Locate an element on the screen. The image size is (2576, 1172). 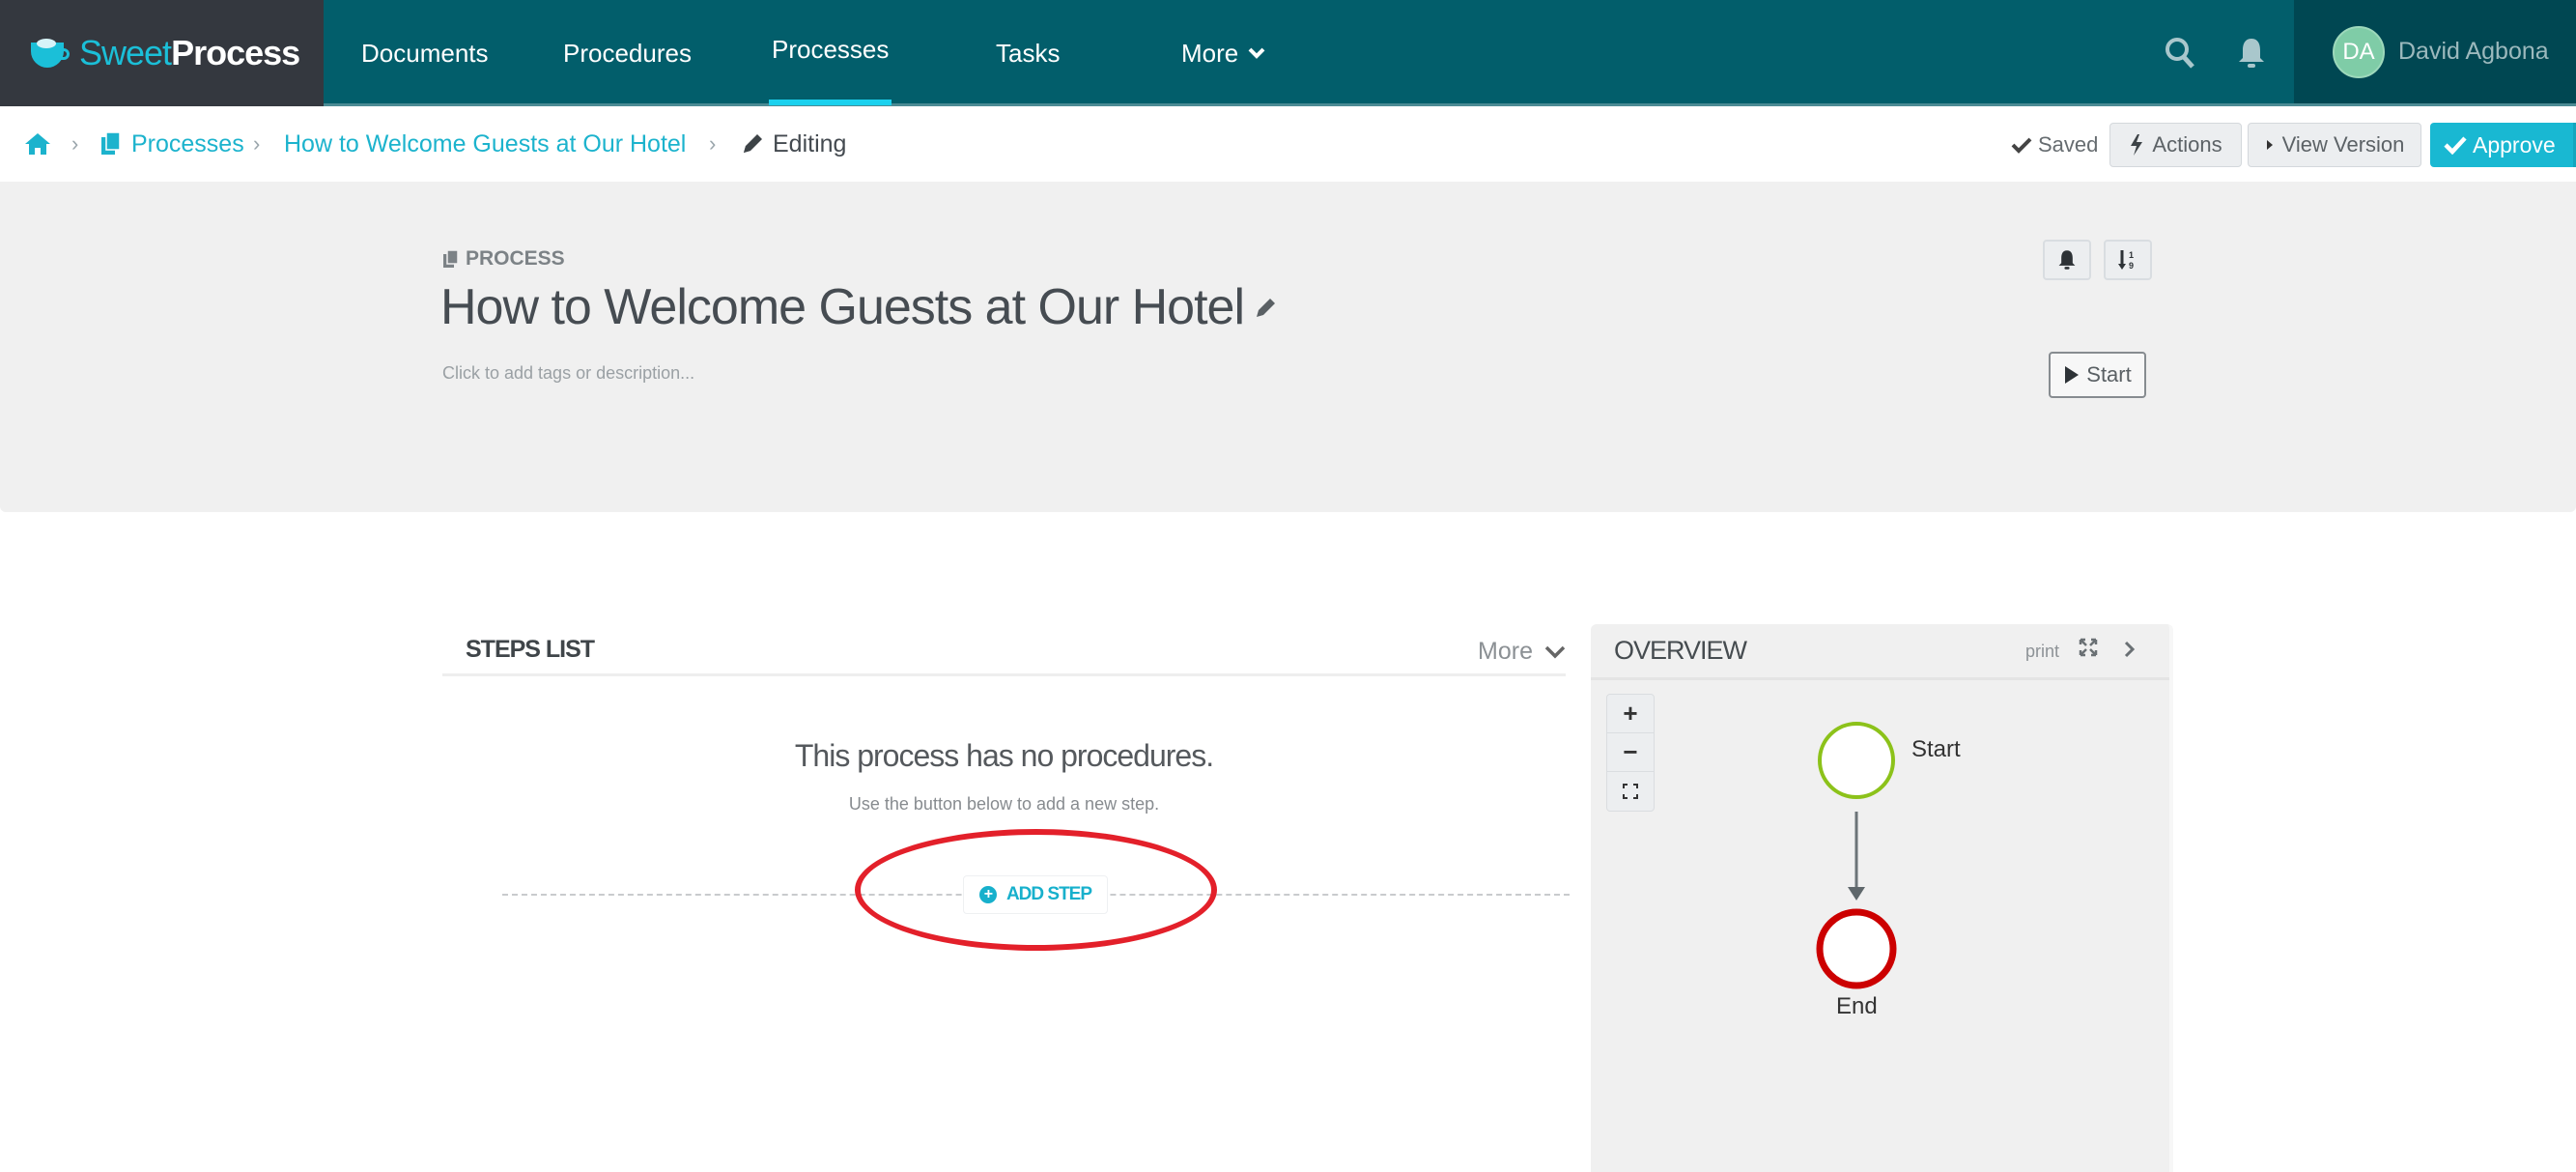
nav-documents: Documents is located at coordinates (425, 53).